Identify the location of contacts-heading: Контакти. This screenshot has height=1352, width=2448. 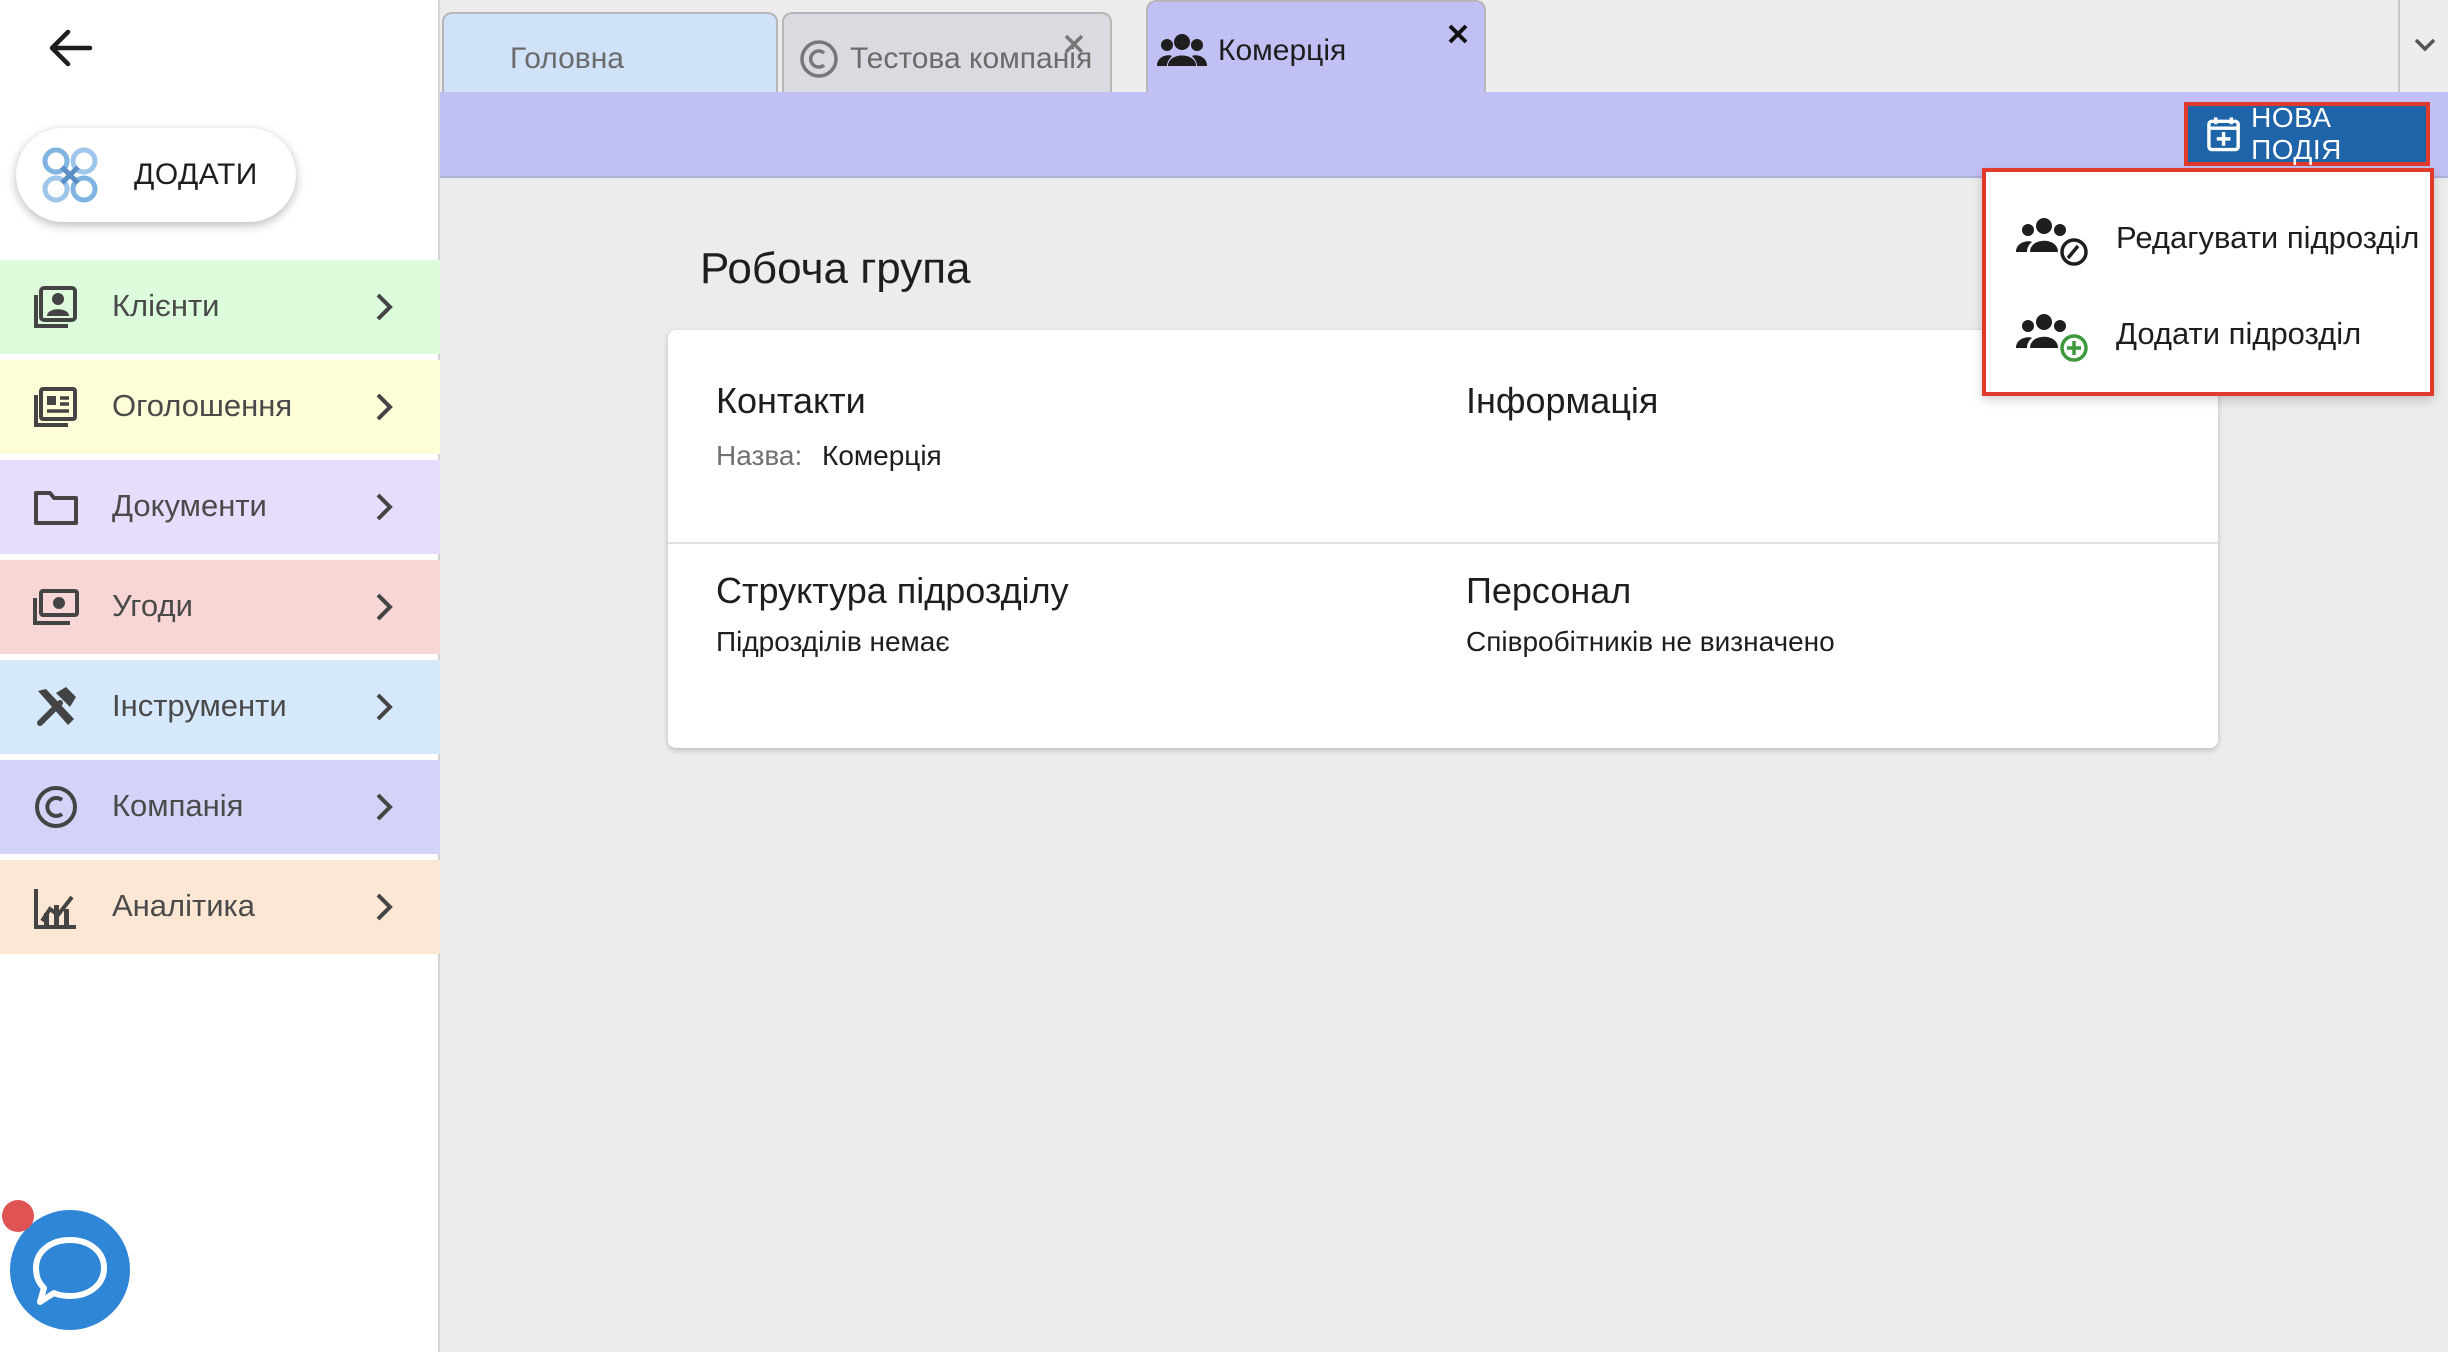
(791, 400).